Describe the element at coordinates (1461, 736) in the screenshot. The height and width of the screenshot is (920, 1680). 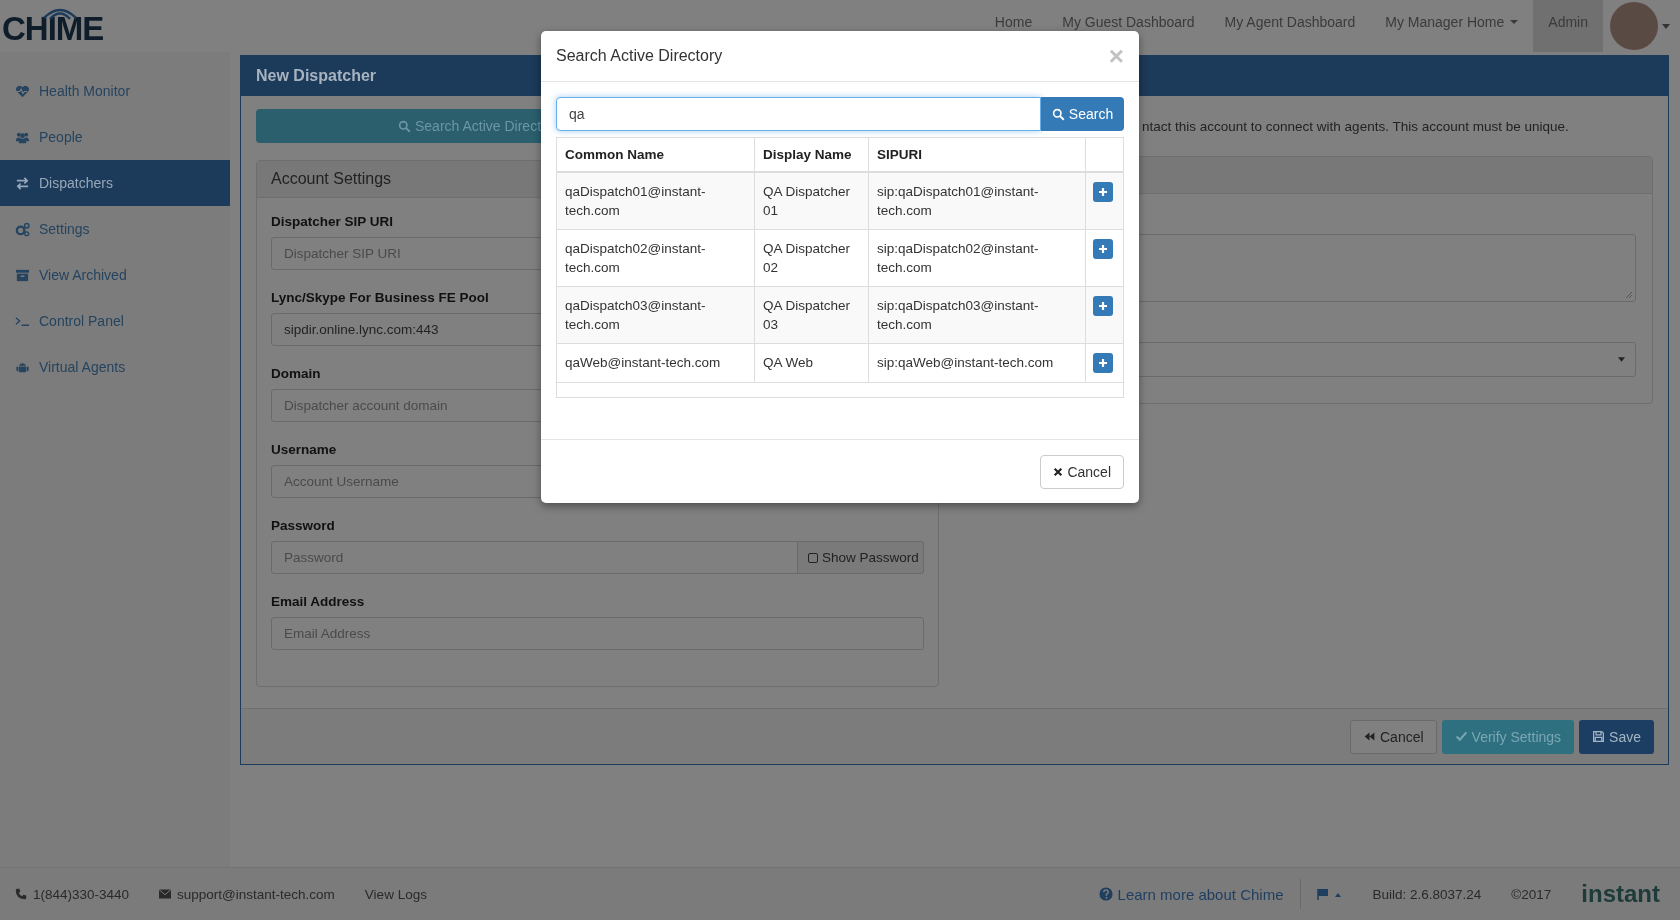
I see `check-icon` at that location.